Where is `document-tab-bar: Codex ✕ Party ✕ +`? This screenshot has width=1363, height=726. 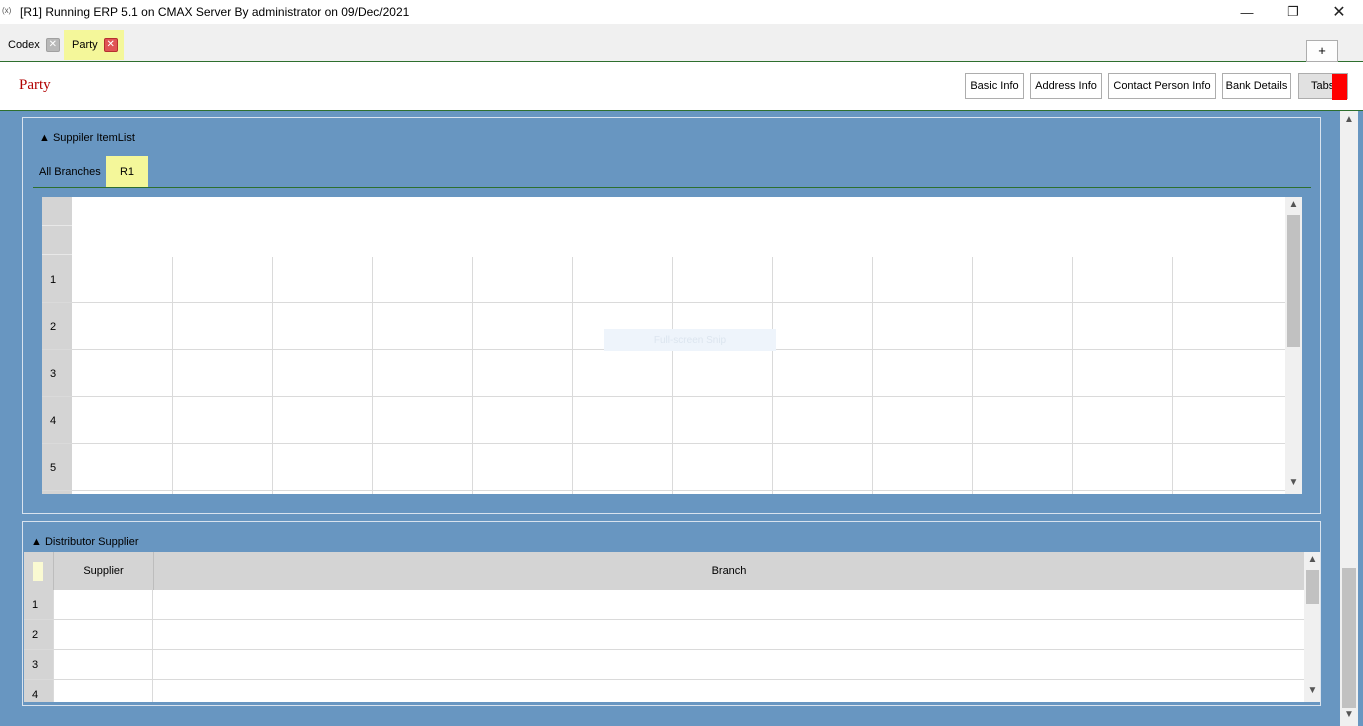 document-tab-bar: Codex ✕ Party ✕ + is located at coordinates (681, 43).